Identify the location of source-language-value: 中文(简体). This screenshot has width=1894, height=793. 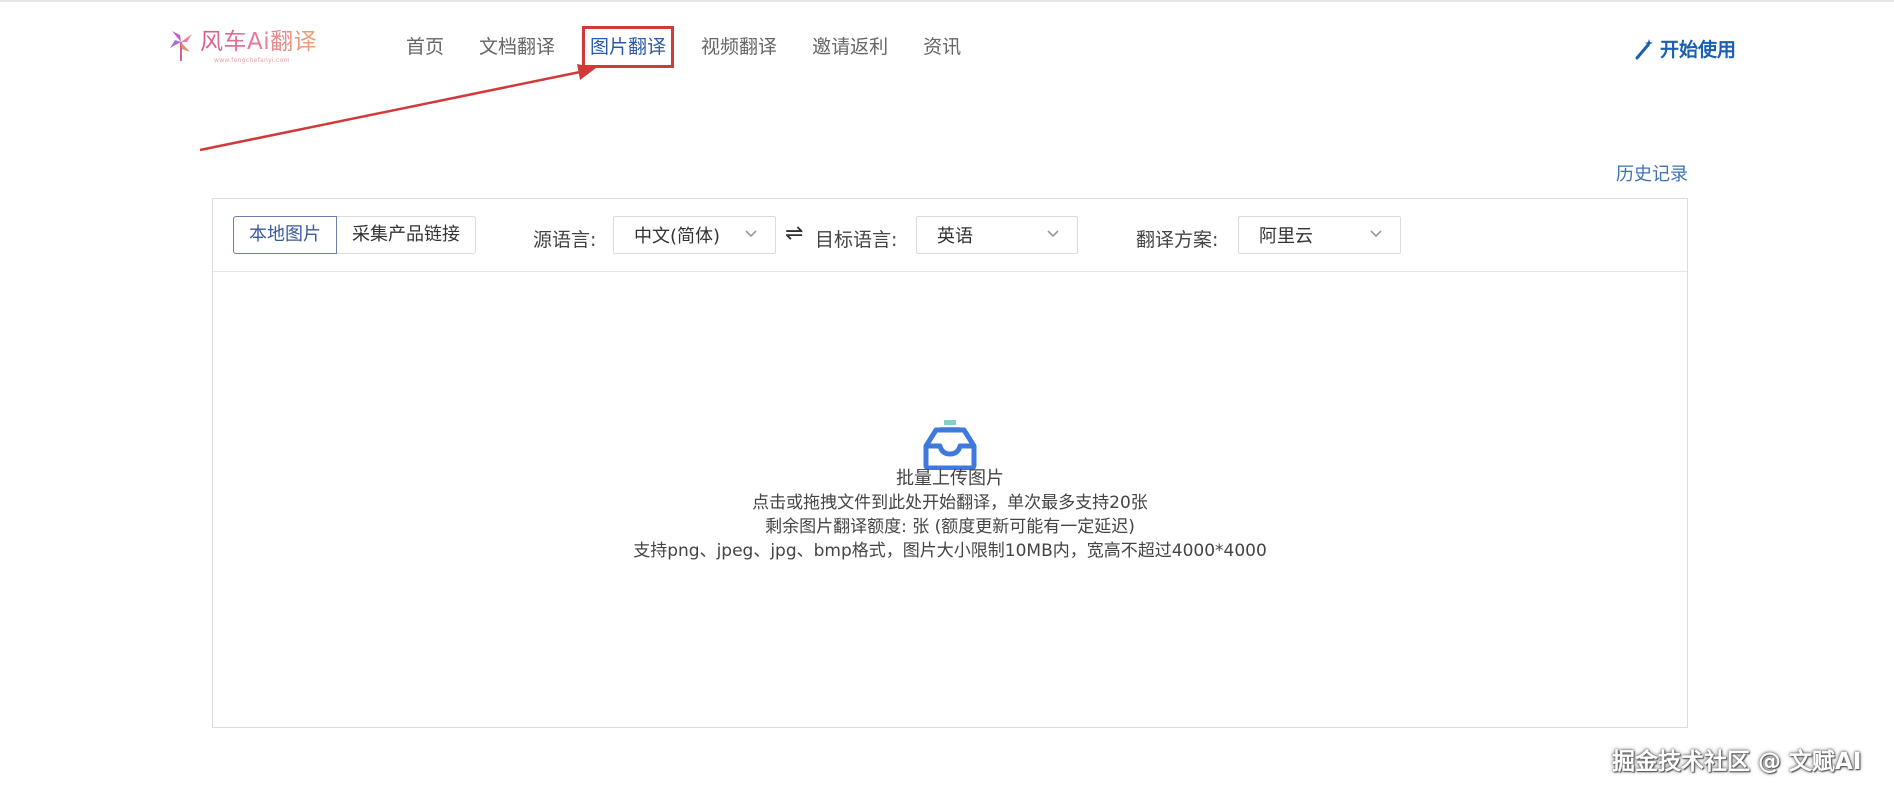
(677, 236).